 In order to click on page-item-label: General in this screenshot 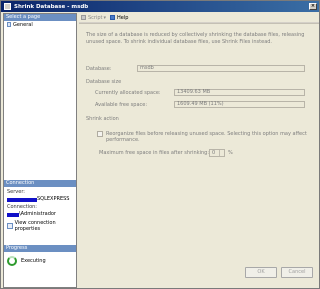, I will do `click(23, 24)`.